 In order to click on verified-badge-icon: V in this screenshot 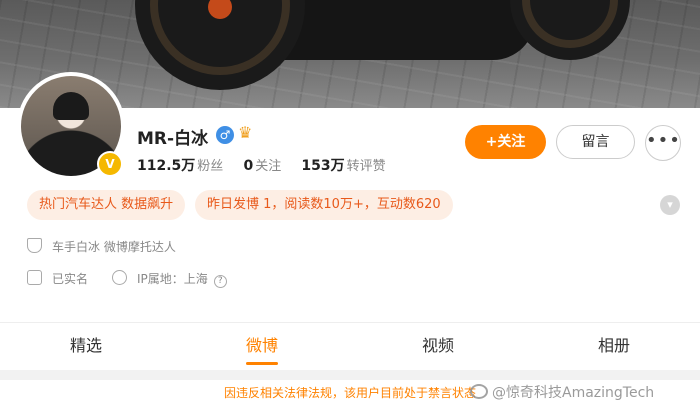, I will do `click(110, 164)`.